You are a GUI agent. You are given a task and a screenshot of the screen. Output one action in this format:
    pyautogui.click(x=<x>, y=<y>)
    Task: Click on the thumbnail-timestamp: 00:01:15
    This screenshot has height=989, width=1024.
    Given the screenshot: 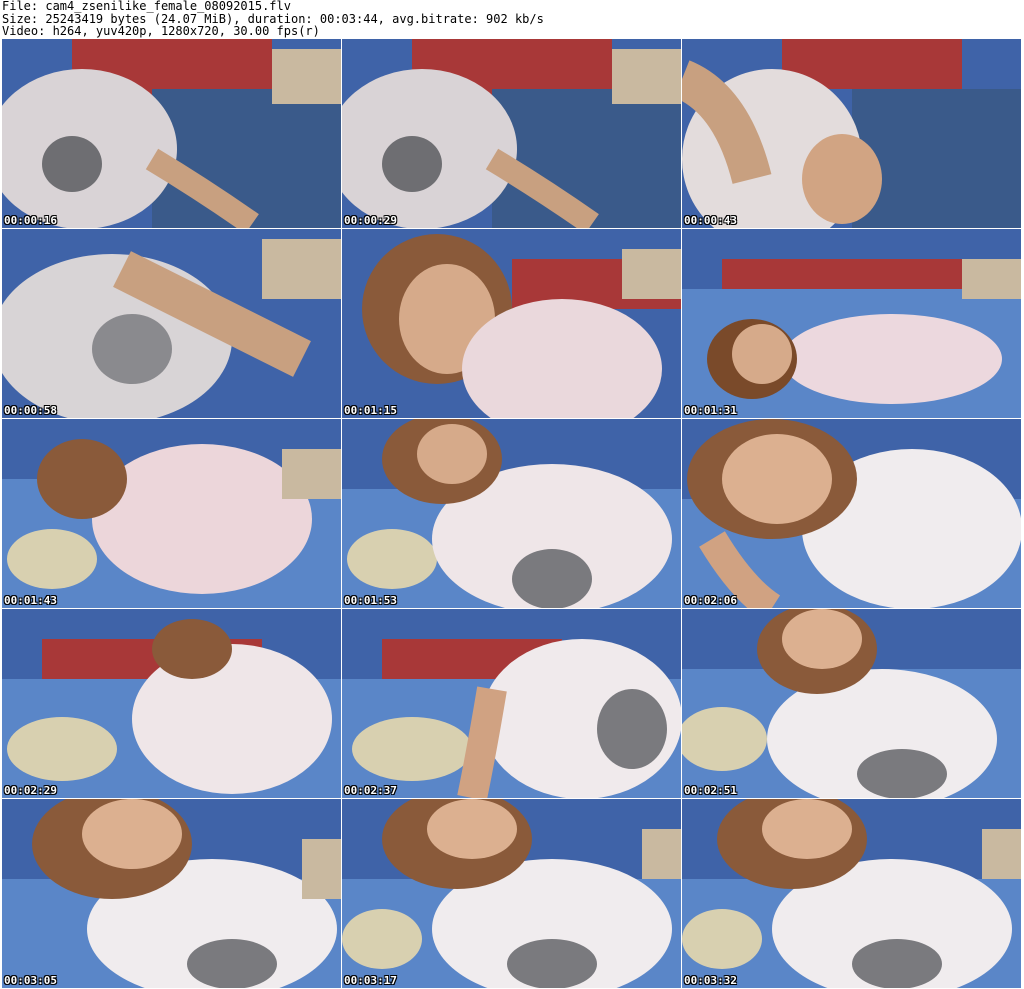 What is the action you would take?
    pyautogui.click(x=370, y=410)
    